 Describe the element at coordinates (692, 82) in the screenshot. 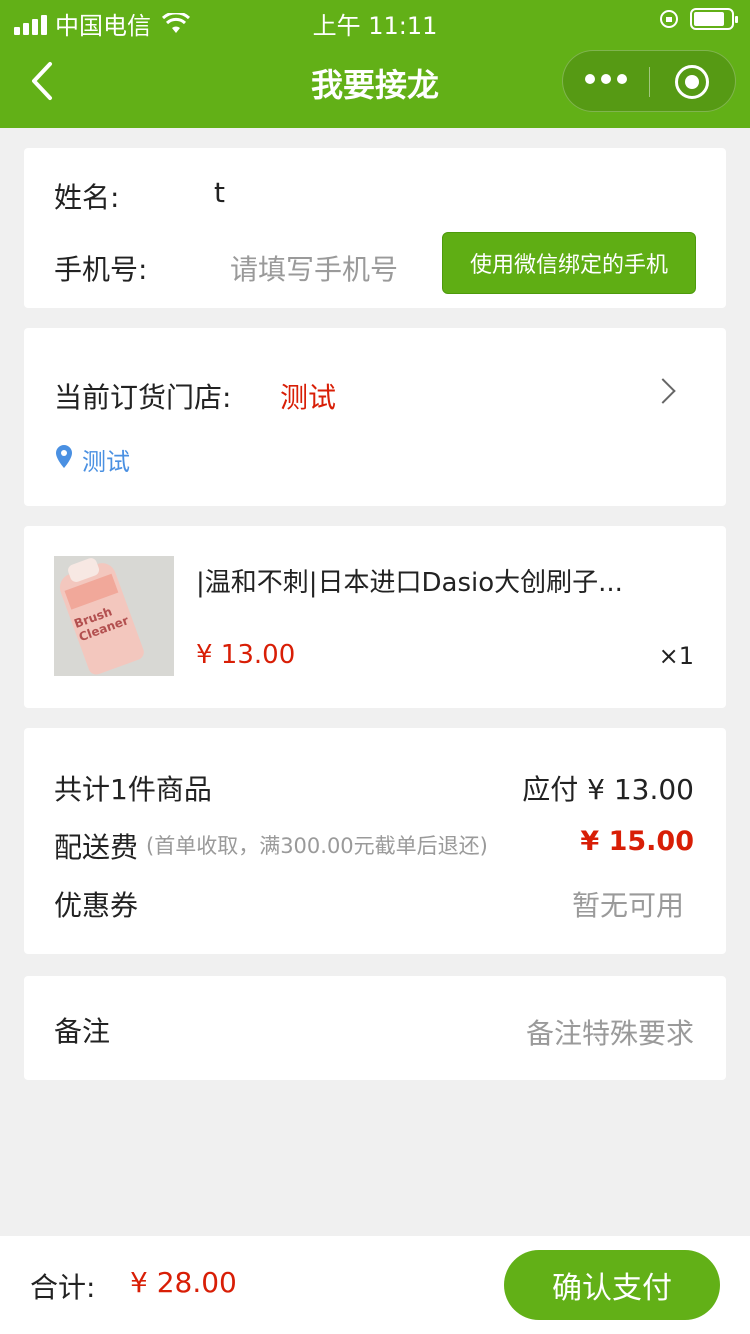

I see `close-miniprogram-icon` at that location.